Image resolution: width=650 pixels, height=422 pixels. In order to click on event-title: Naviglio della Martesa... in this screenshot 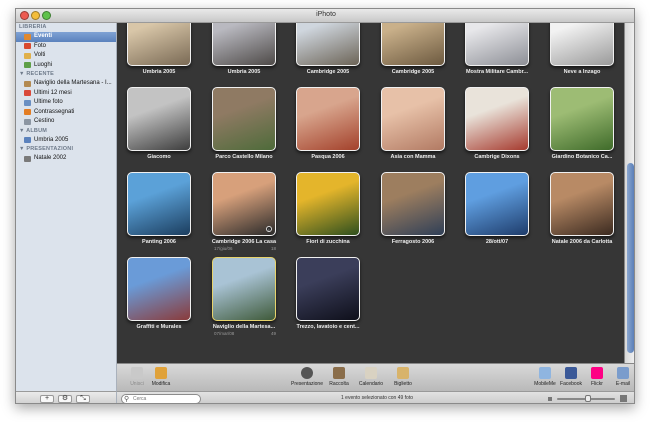, I will do `click(244, 327)`.